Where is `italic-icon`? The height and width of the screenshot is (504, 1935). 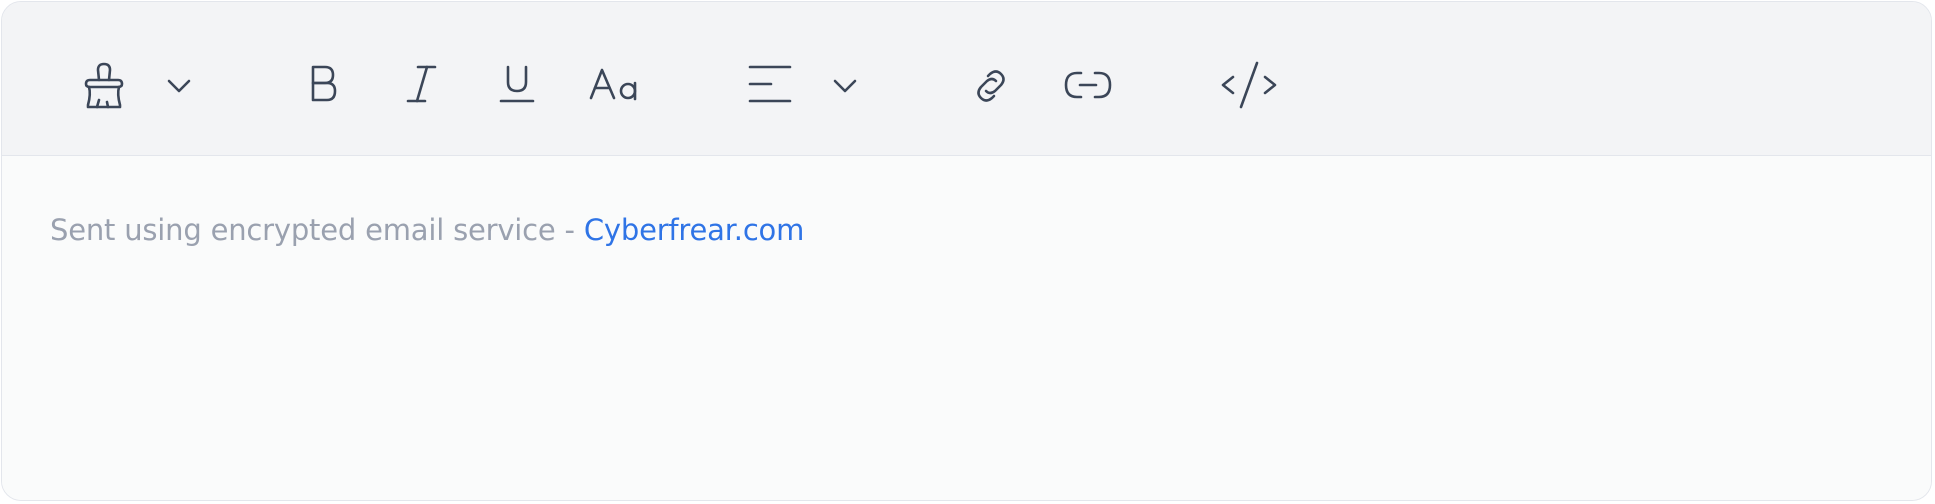 italic-icon is located at coordinates (422, 85).